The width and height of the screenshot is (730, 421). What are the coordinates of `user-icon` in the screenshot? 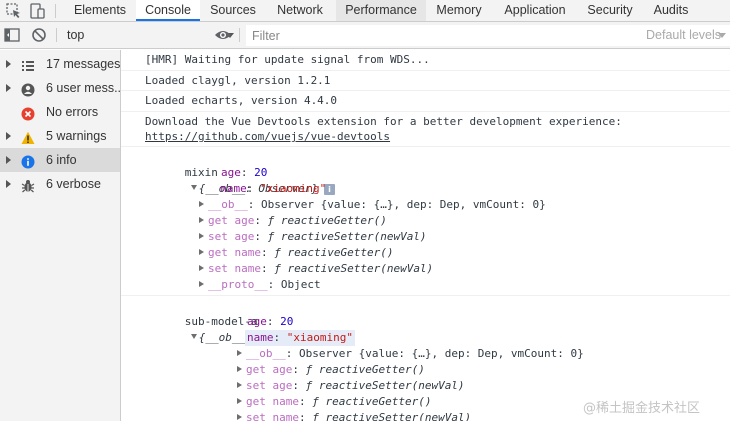 It's located at (28, 89).